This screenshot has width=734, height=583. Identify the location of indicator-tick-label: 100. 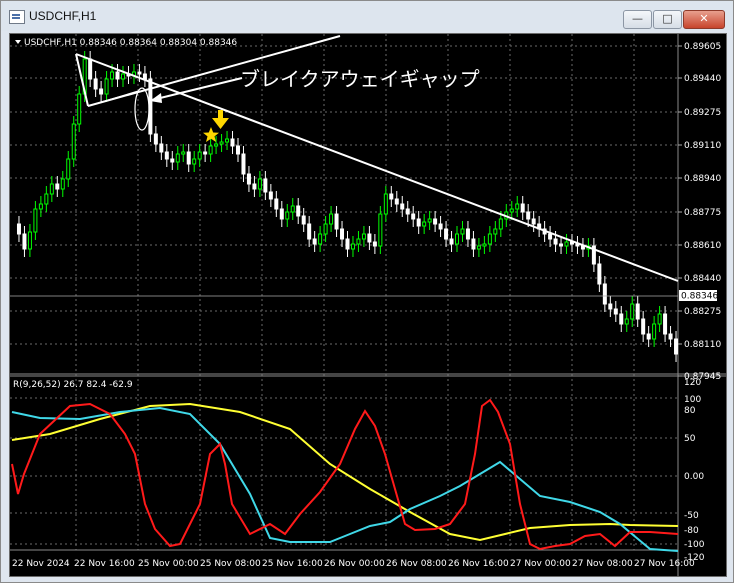
(692, 400).